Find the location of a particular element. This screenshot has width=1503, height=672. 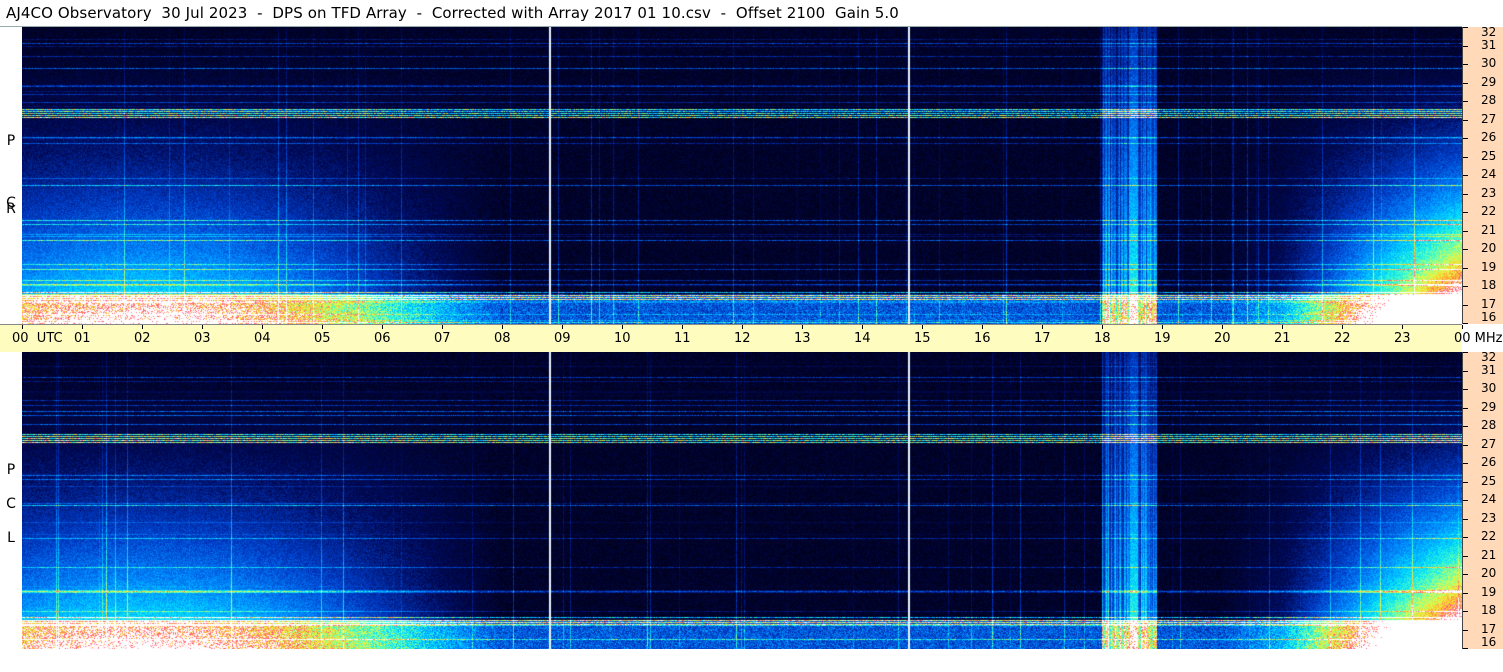

rcp-mhz-label: 16 is located at coordinates (1489, 317).